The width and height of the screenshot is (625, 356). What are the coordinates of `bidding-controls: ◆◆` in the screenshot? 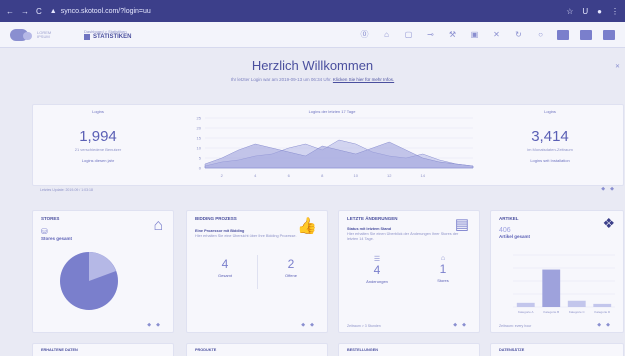 It's located at (310, 325).